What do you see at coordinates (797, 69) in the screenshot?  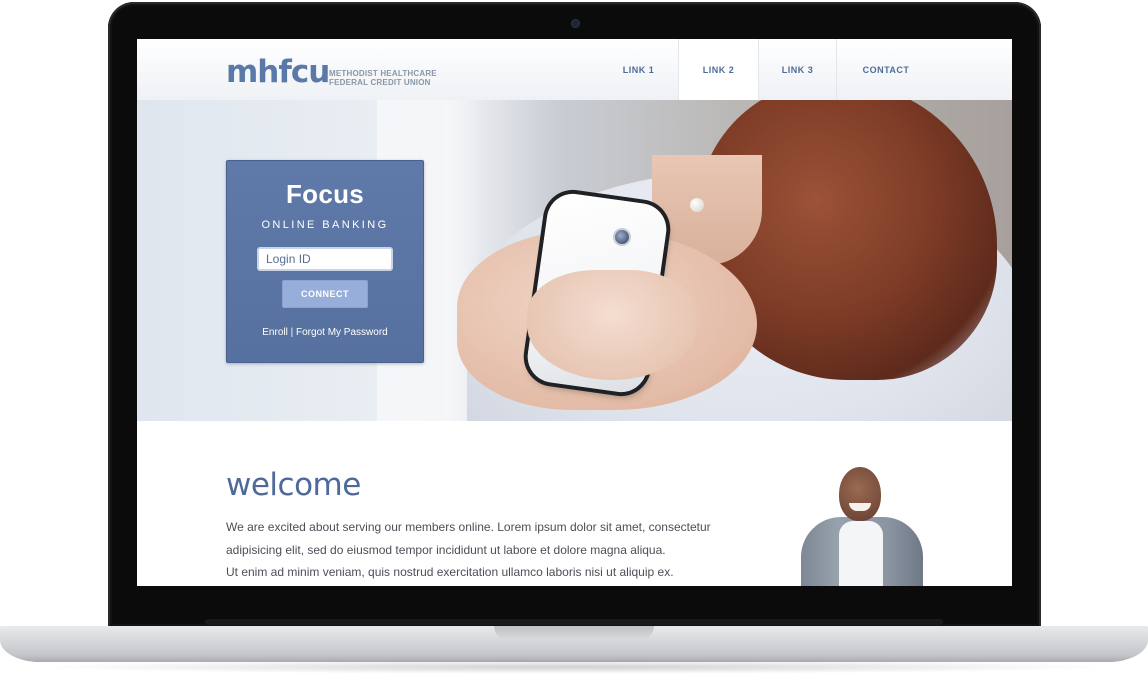 I see `nav-link-3: LINK 3` at bounding box center [797, 69].